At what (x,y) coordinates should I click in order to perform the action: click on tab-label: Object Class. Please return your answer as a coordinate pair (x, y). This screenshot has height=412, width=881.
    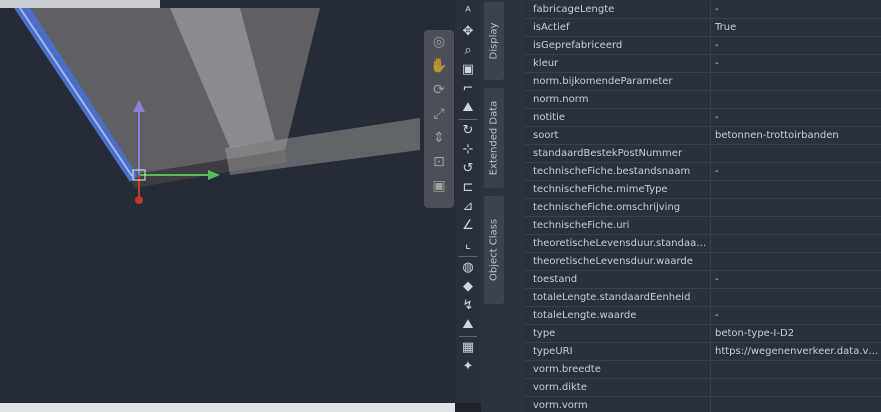
    Looking at the image, I should click on (494, 250).